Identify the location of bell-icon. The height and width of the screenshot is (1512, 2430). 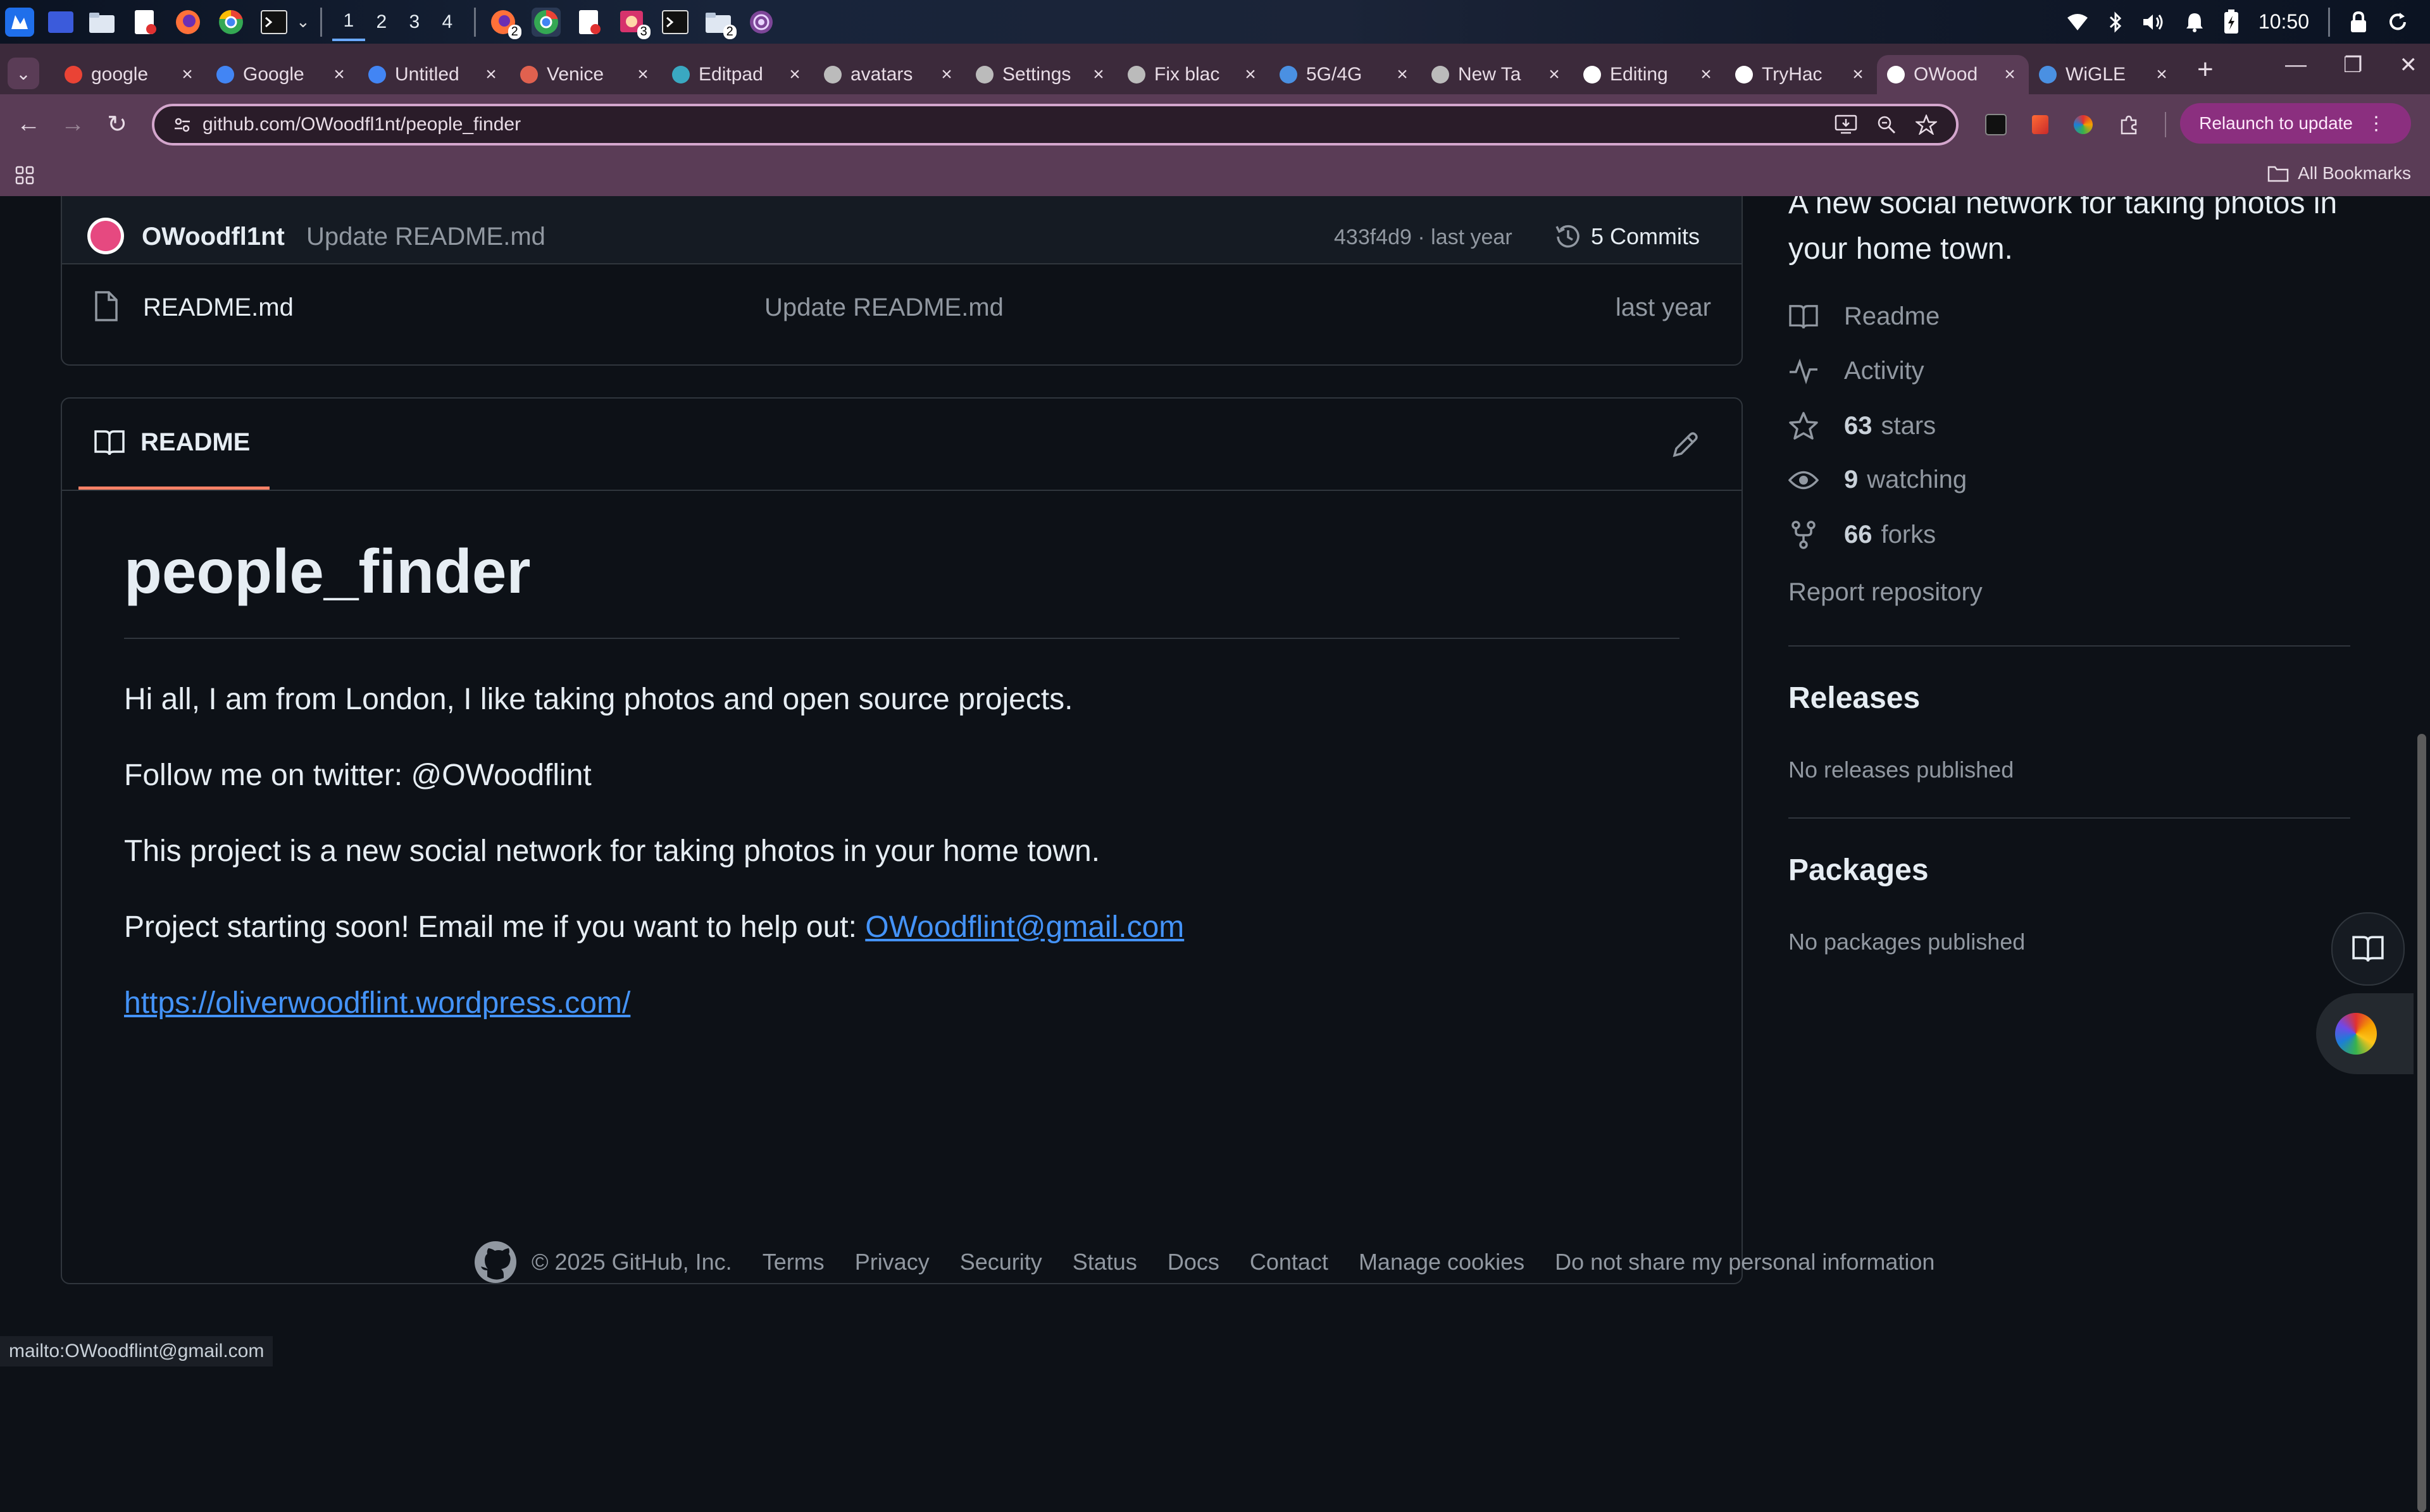
(2194, 22).